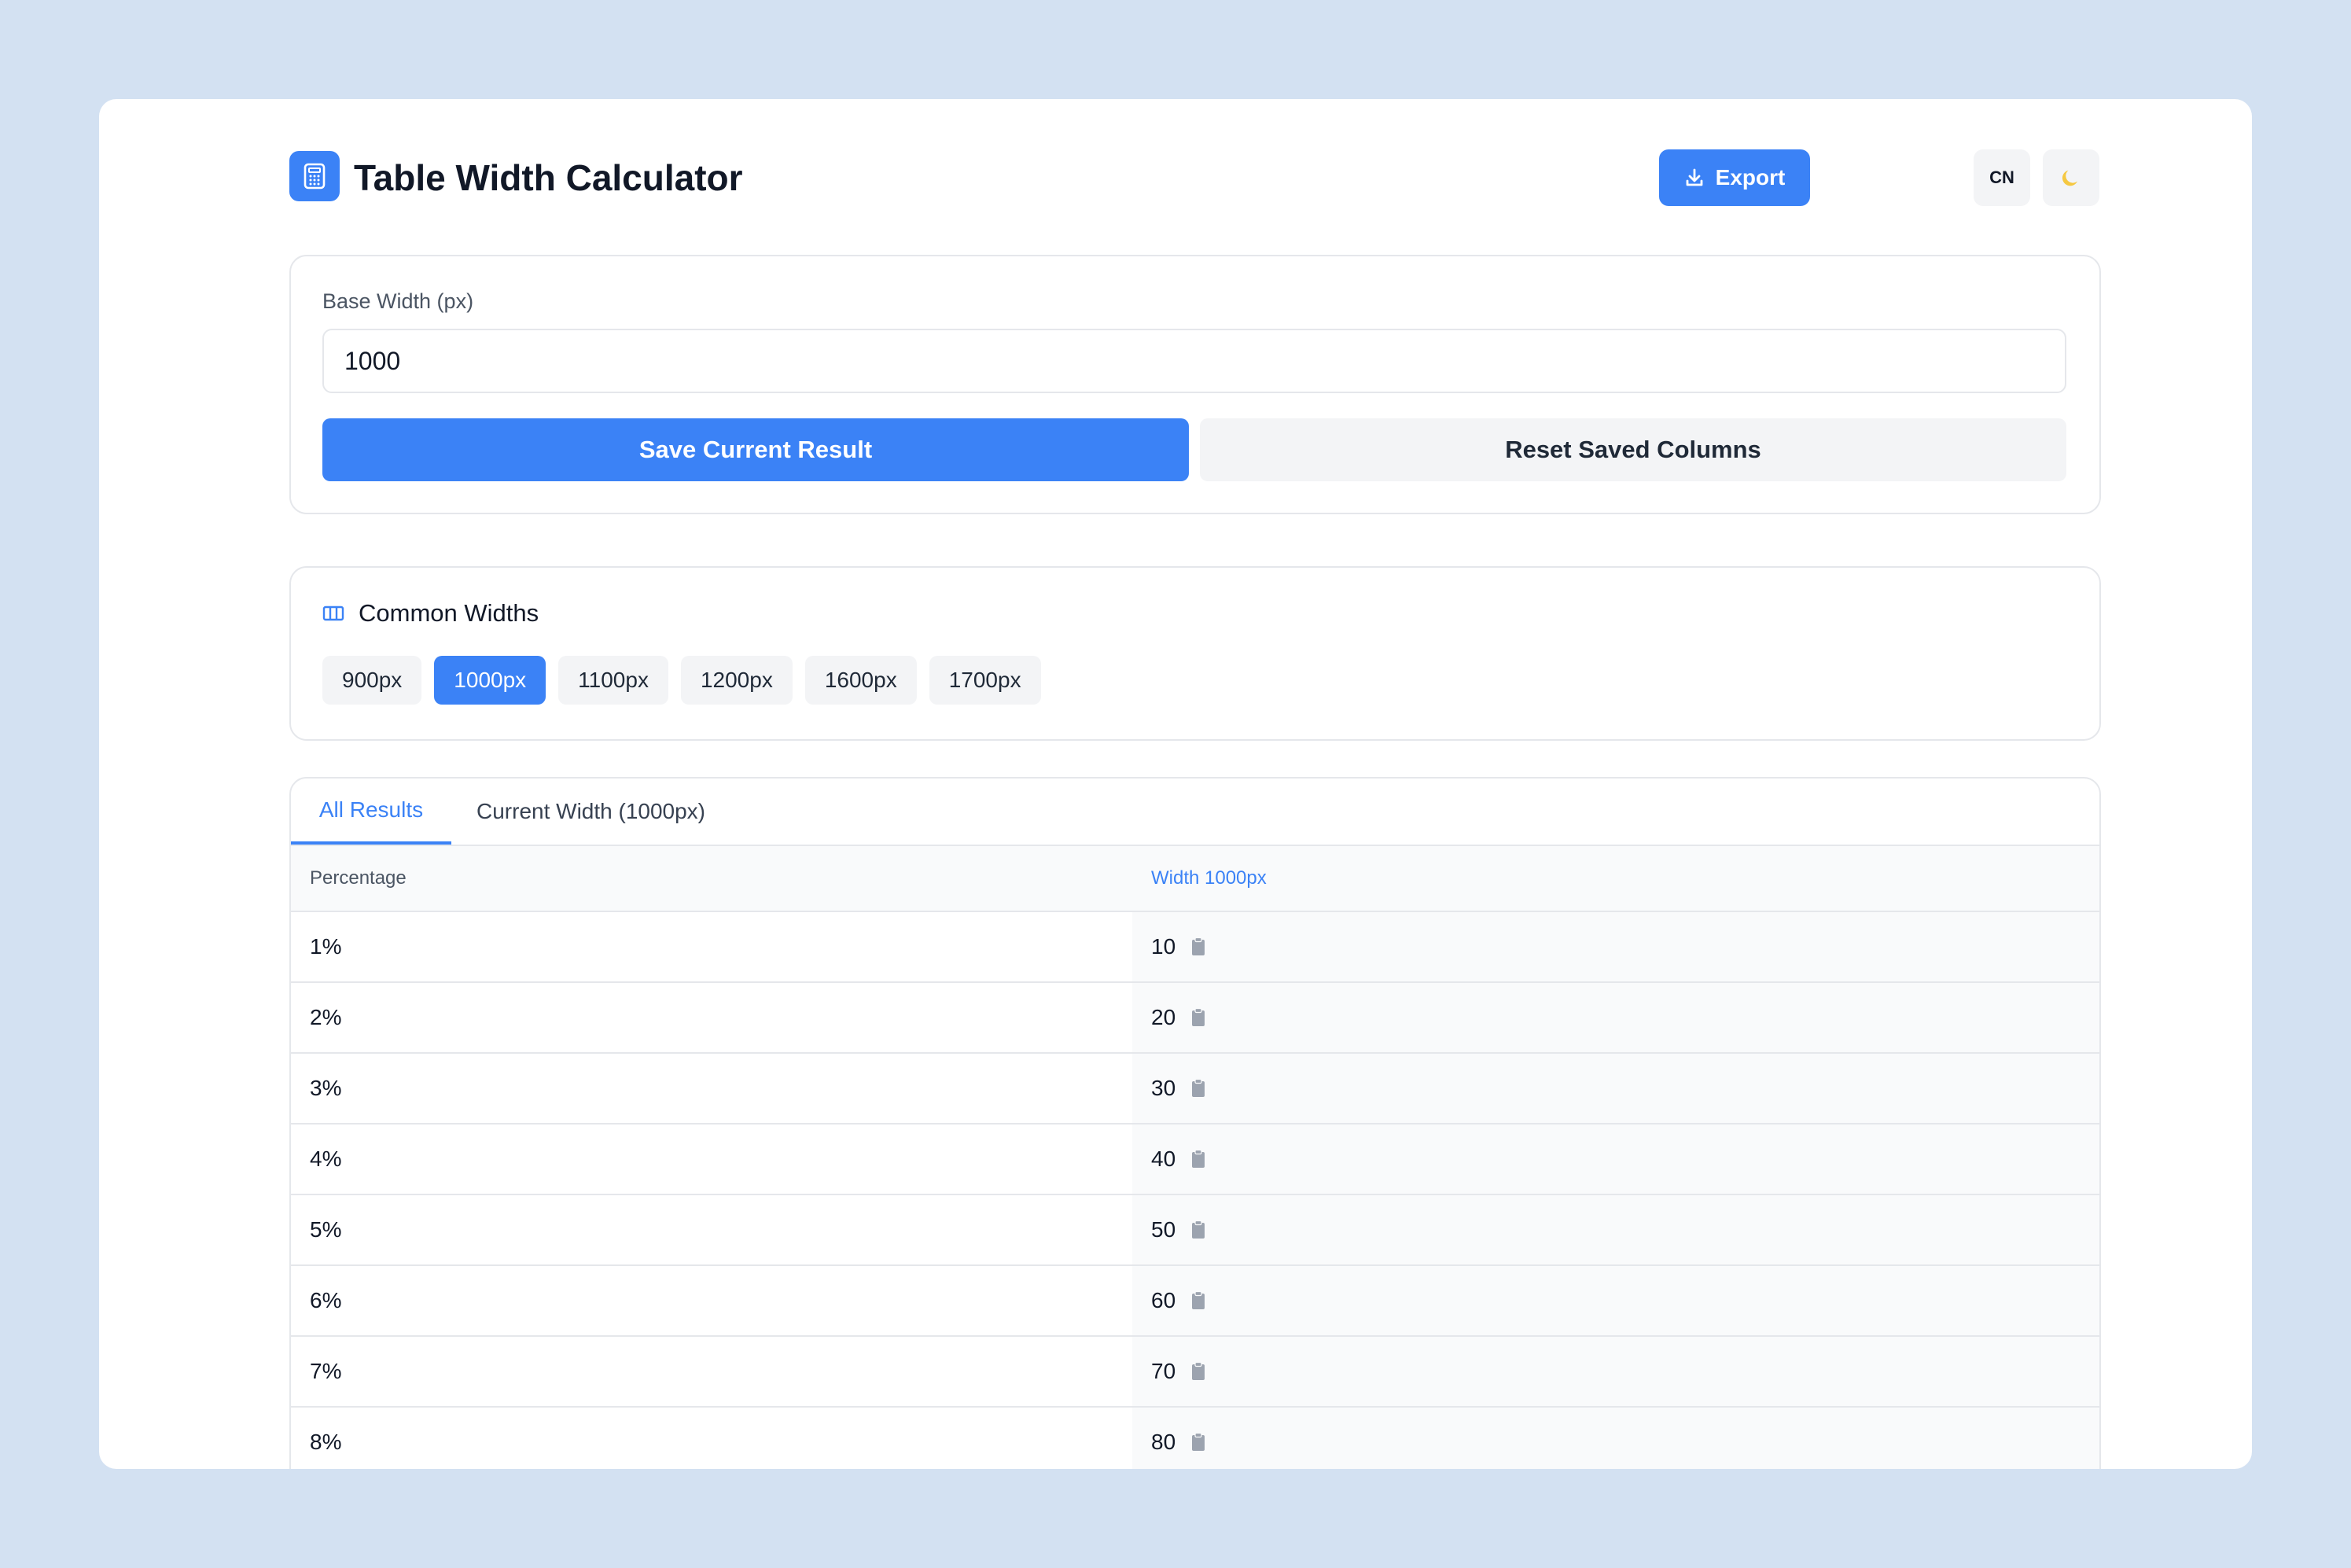  What do you see at coordinates (333, 613) in the screenshot?
I see `columns-icon` at bounding box center [333, 613].